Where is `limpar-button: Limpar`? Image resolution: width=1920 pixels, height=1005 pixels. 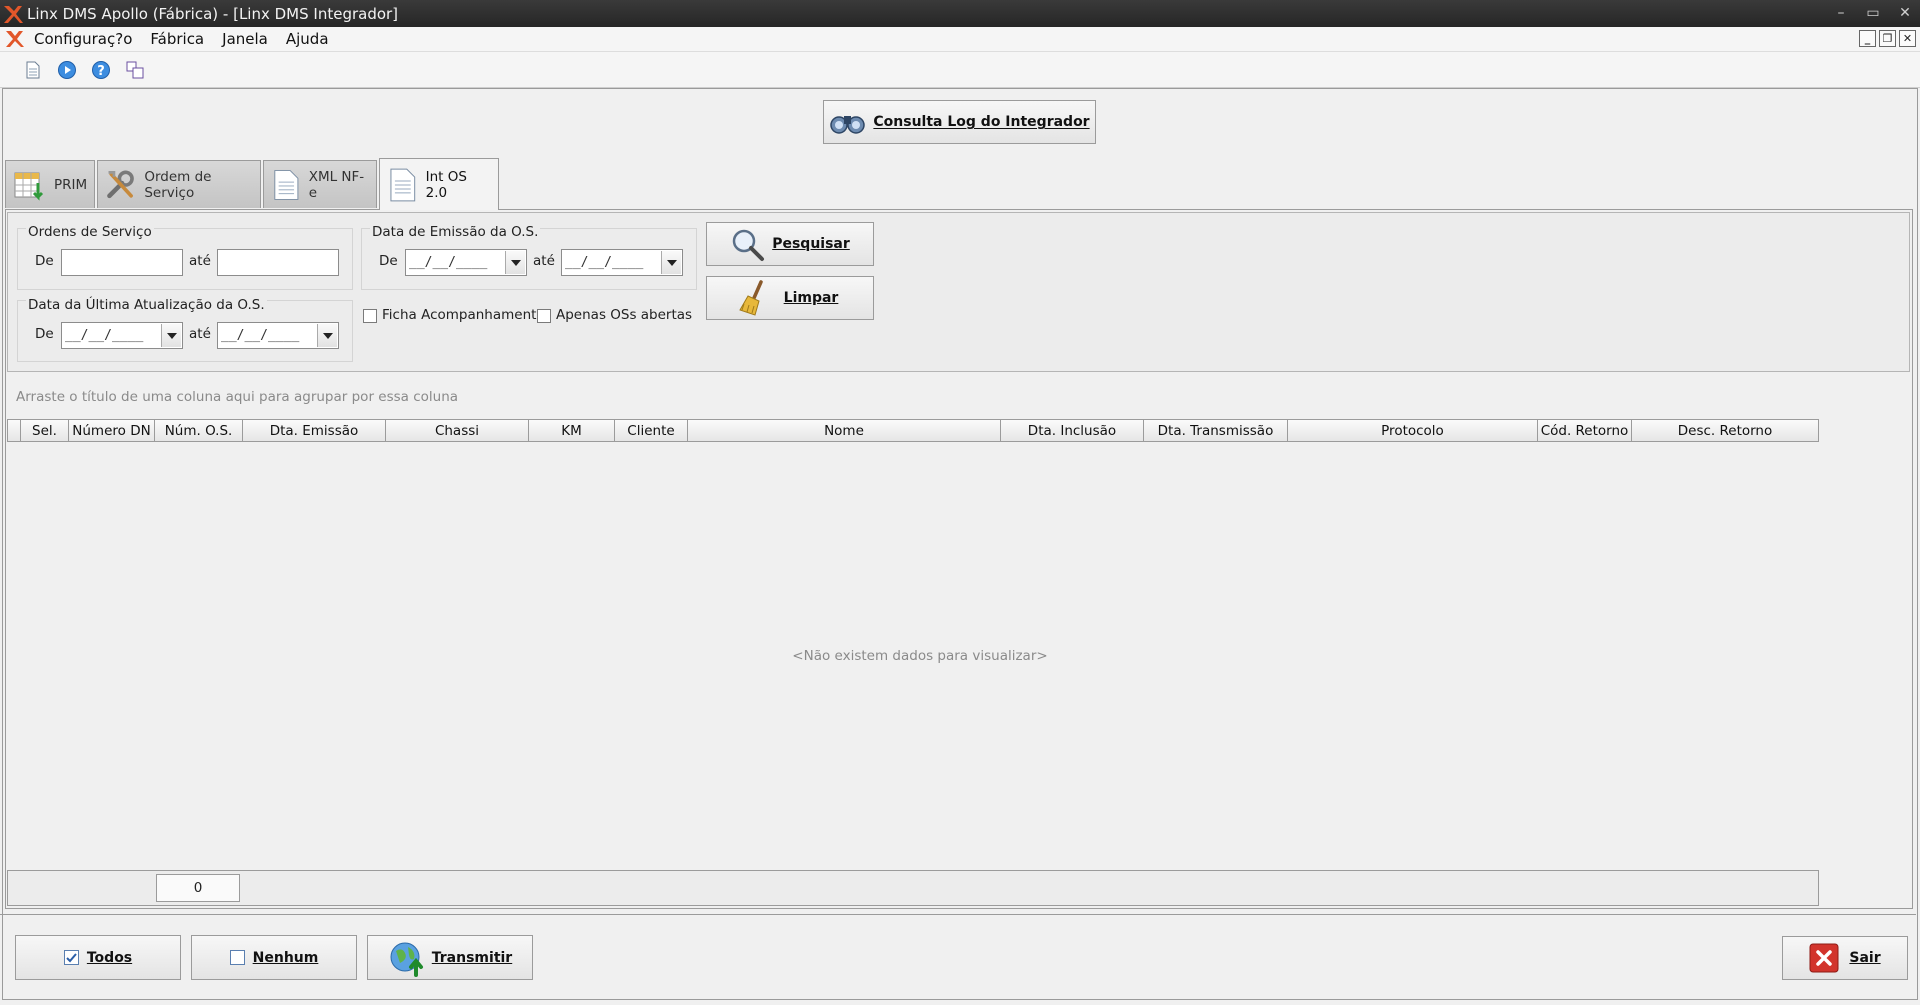 limpar-button: Limpar is located at coordinates (790, 298).